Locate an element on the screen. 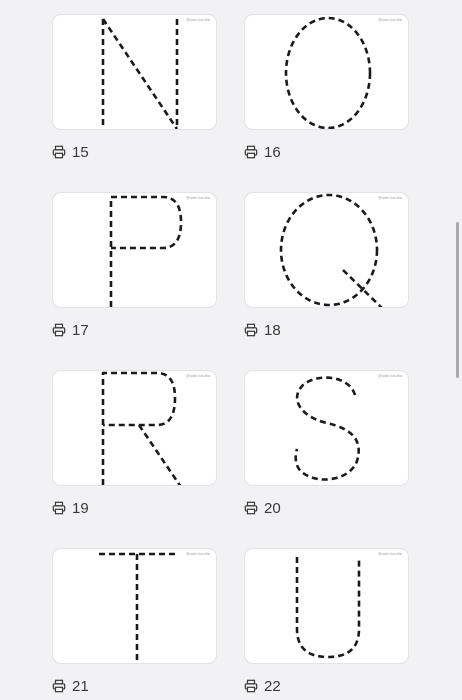 The image size is (462, 700). card-meta-18: 18 is located at coordinates (262, 330).